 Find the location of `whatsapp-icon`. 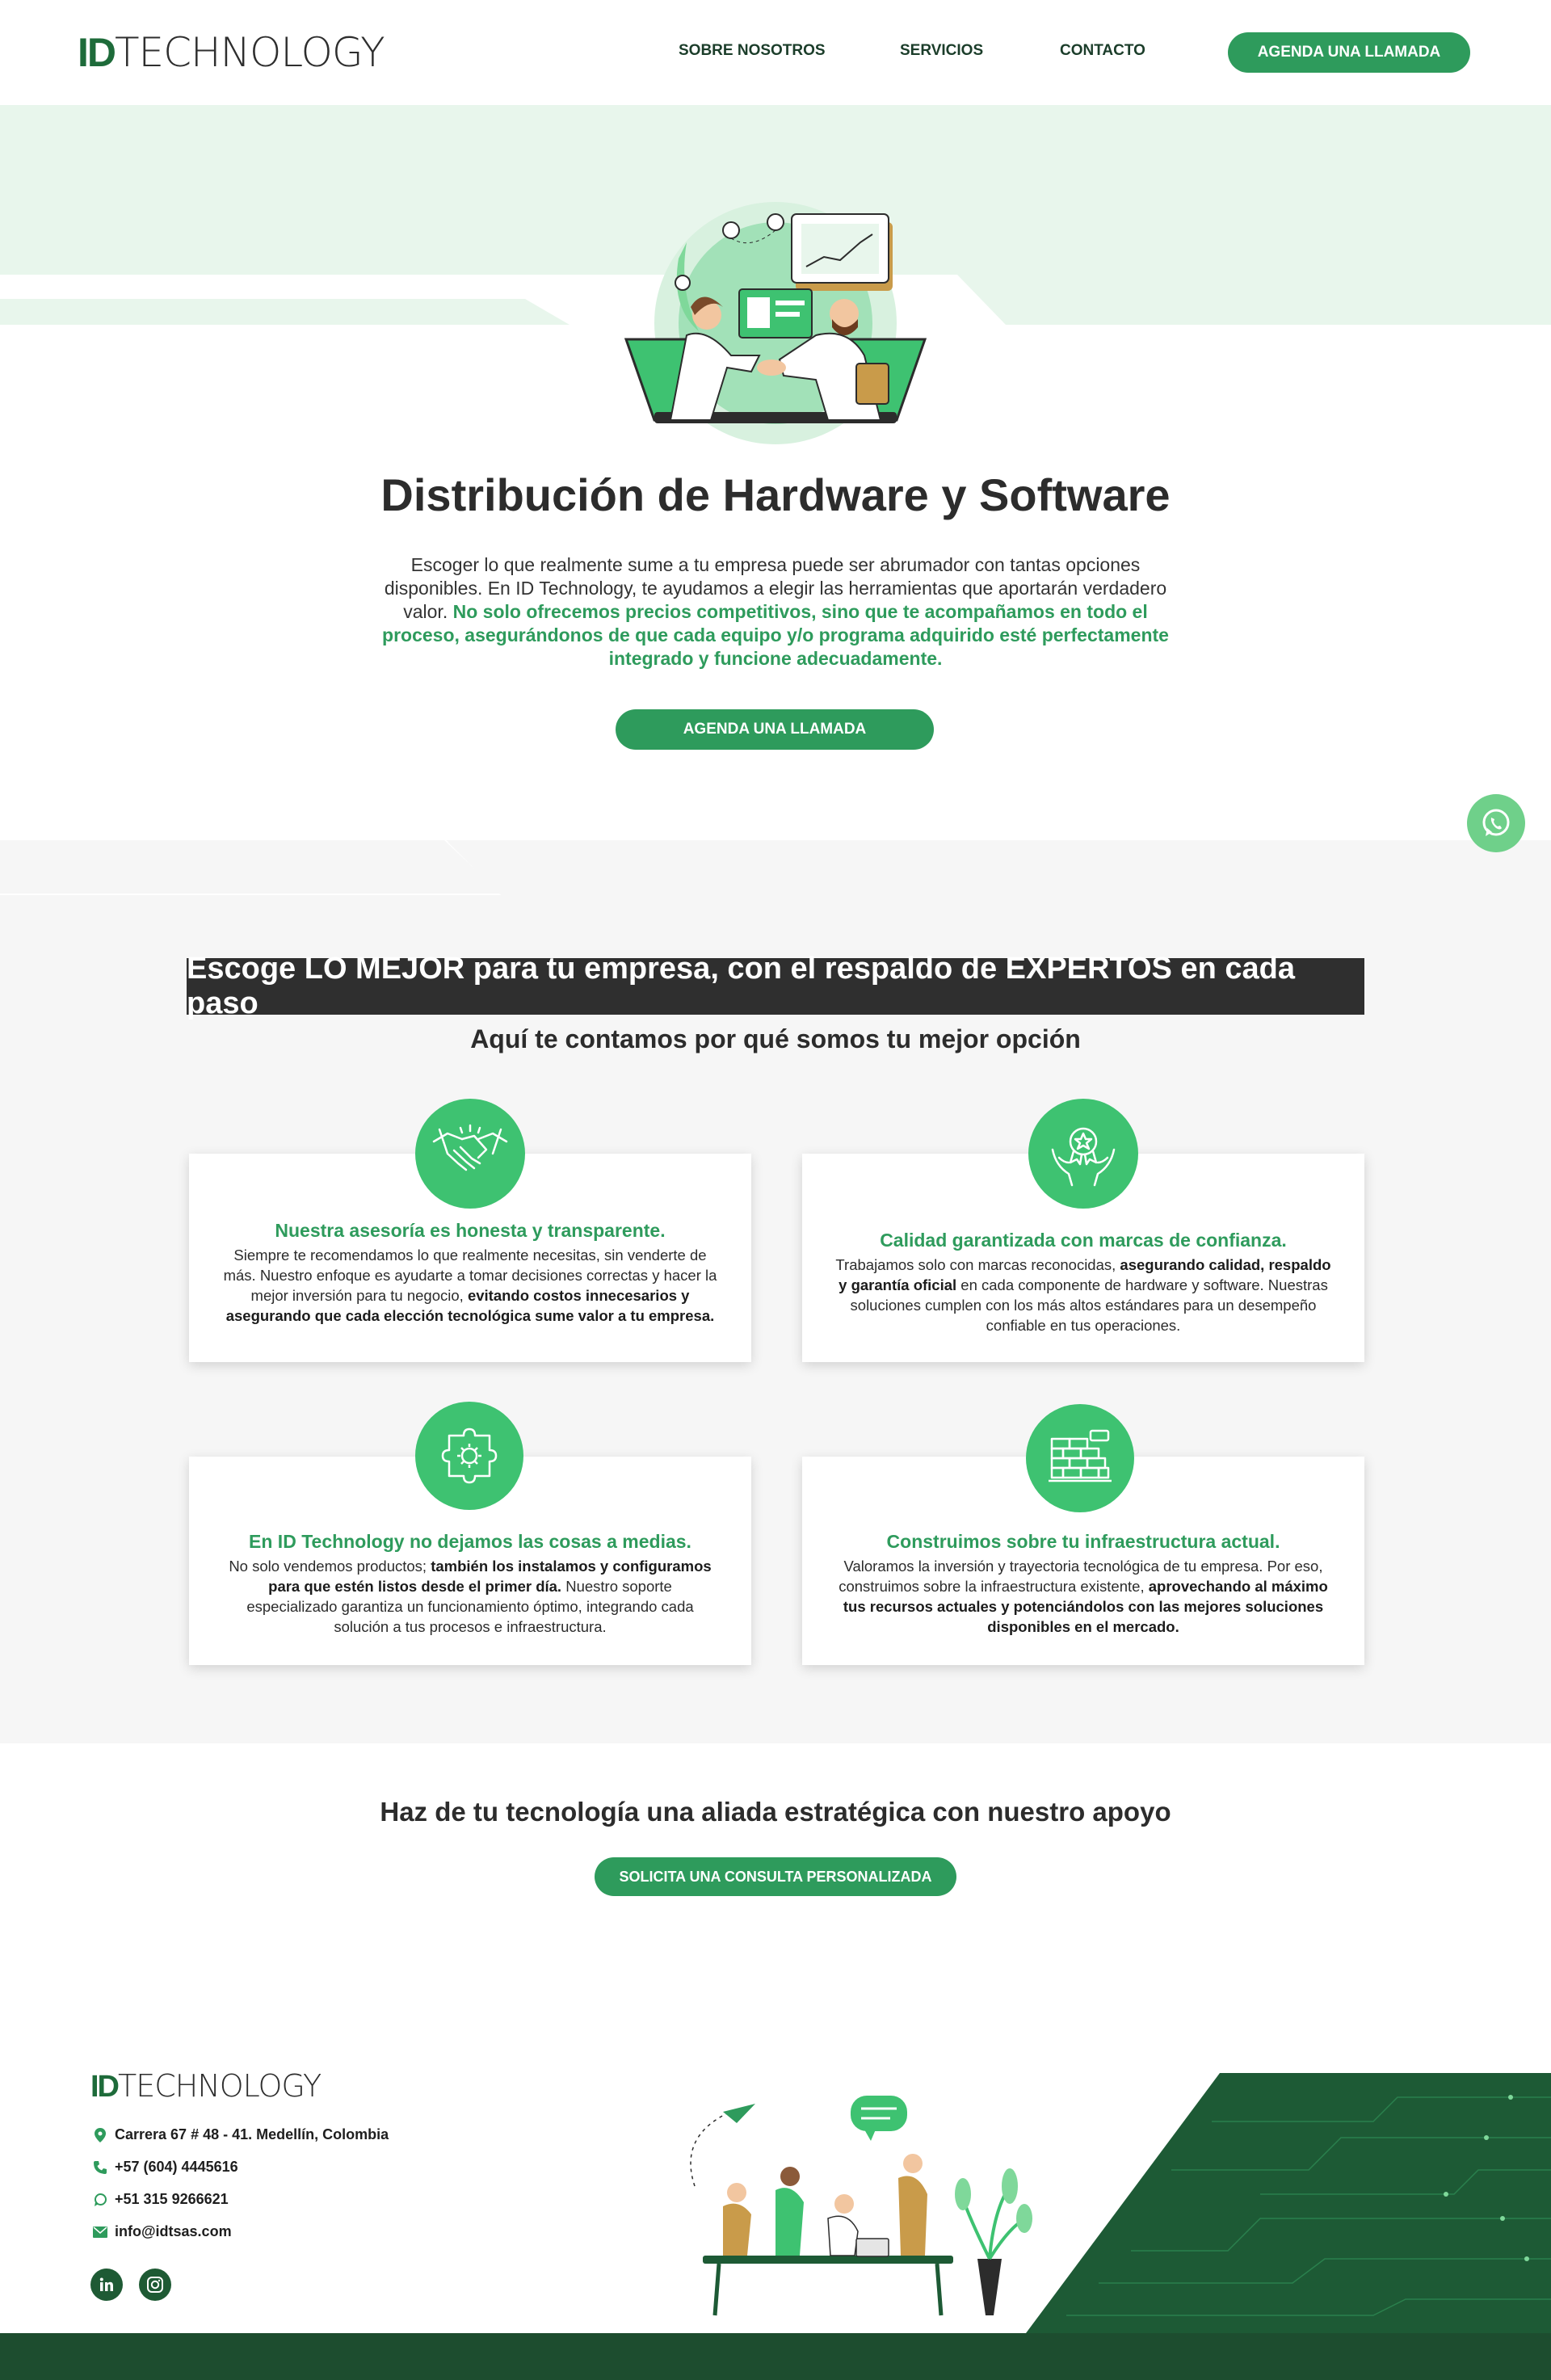

whatsapp-icon is located at coordinates (1496, 822).